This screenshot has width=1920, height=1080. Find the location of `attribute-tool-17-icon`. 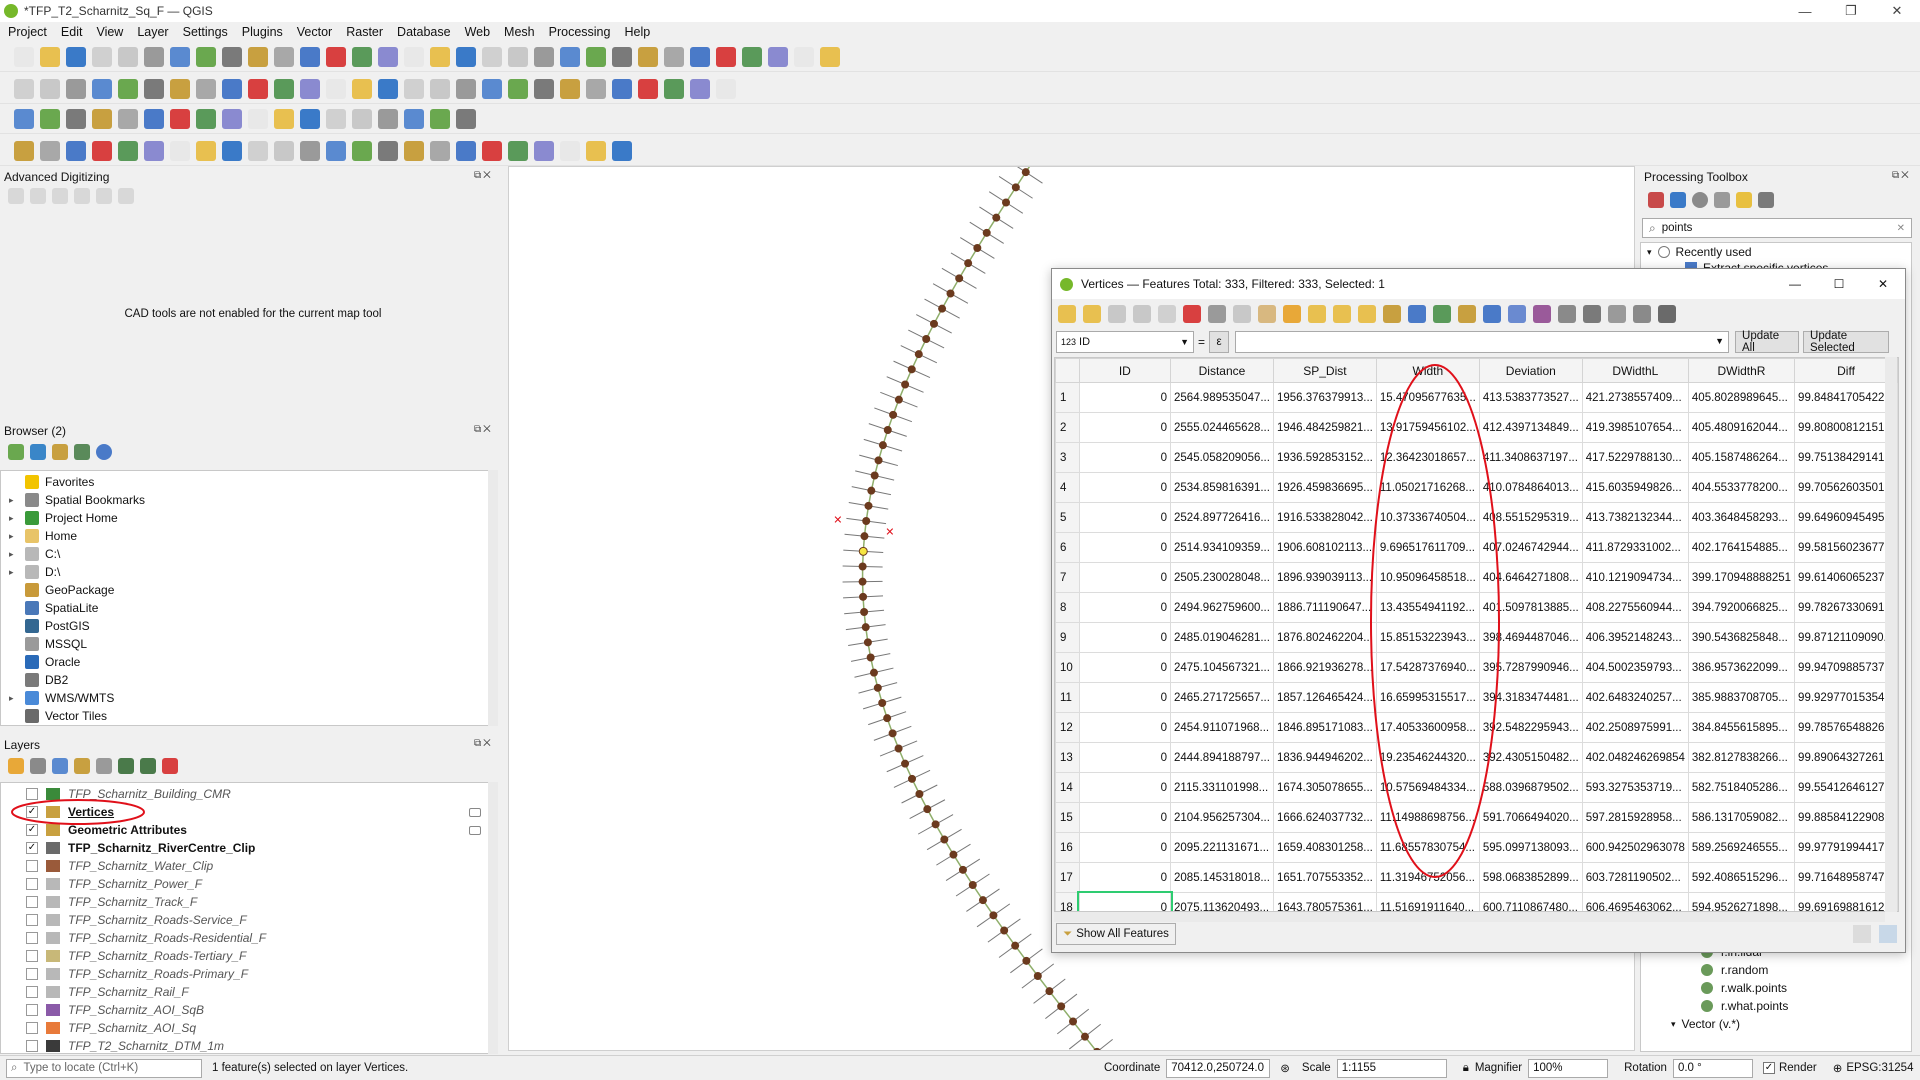

attribute-tool-17-icon is located at coordinates (1467, 314).